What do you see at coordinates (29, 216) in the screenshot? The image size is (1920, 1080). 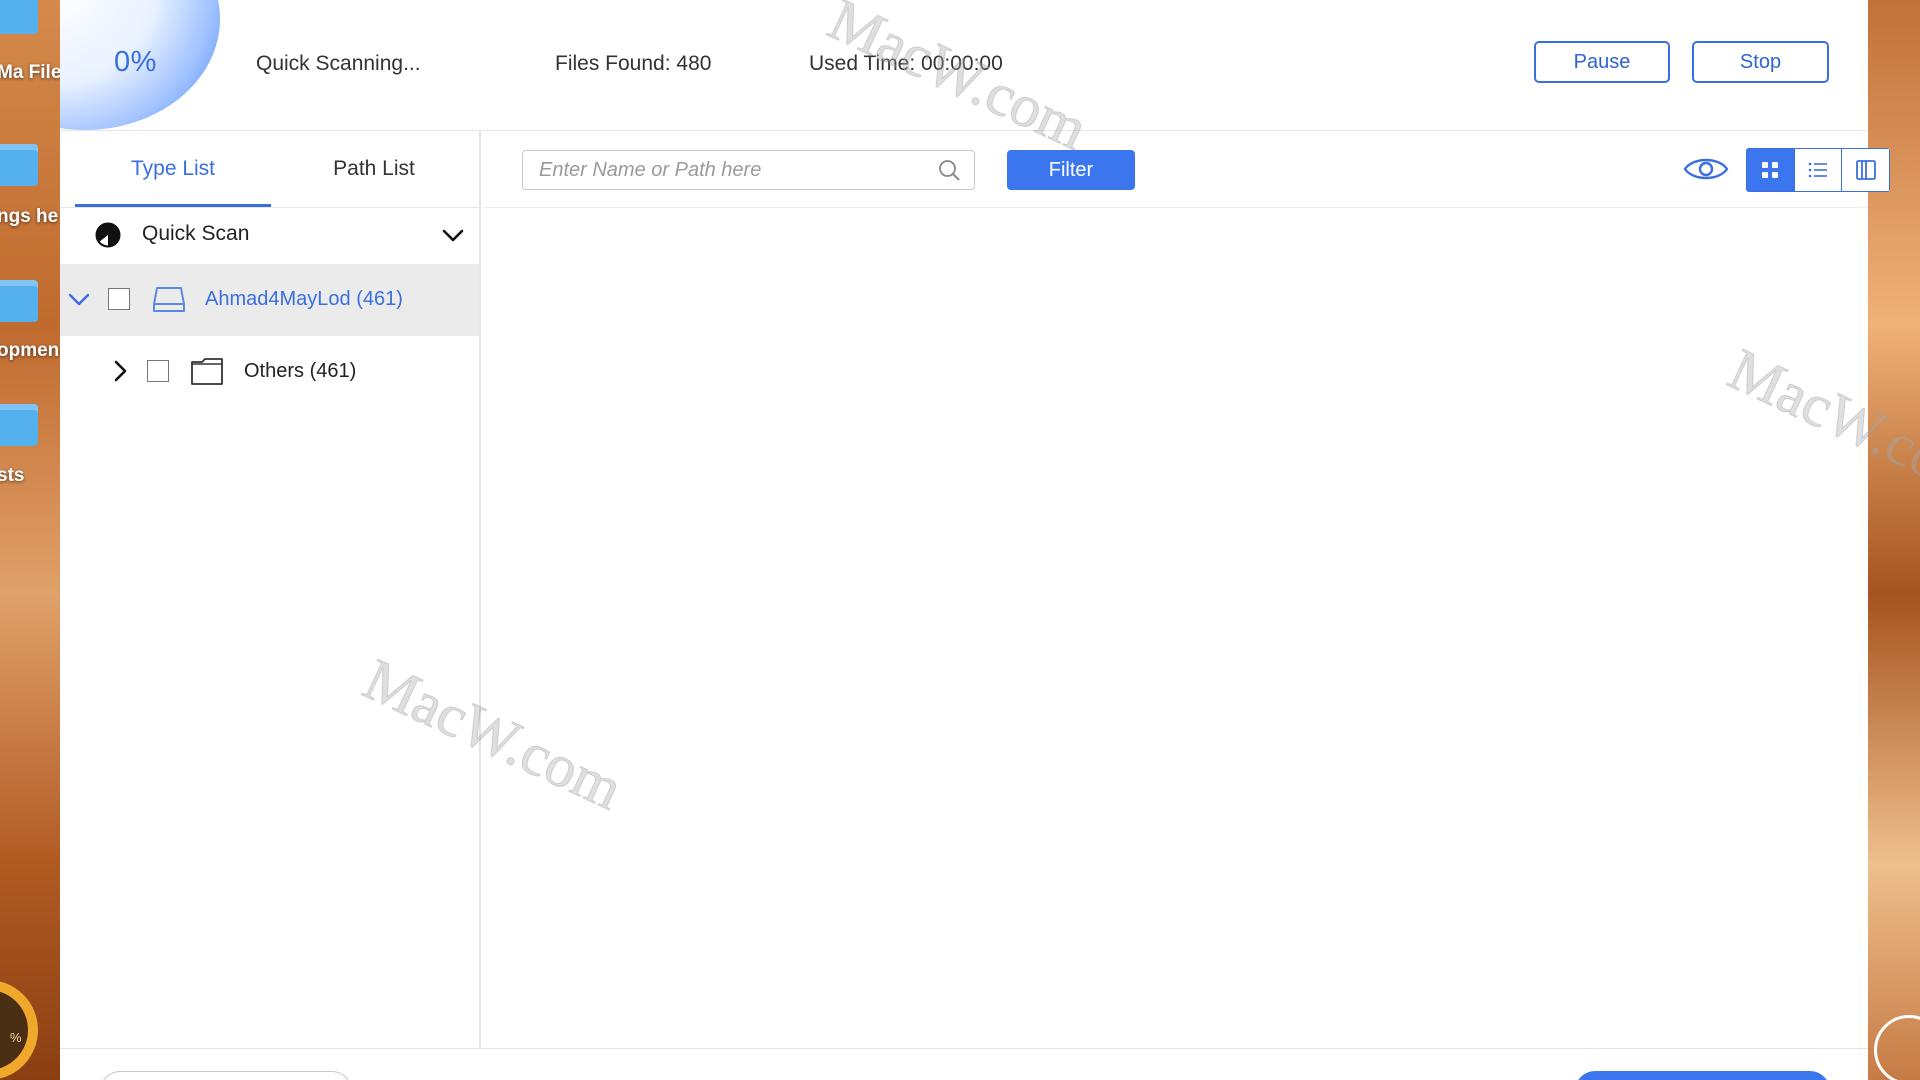 I see `desktop-icon-label: ngs he` at bounding box center [29, 216].